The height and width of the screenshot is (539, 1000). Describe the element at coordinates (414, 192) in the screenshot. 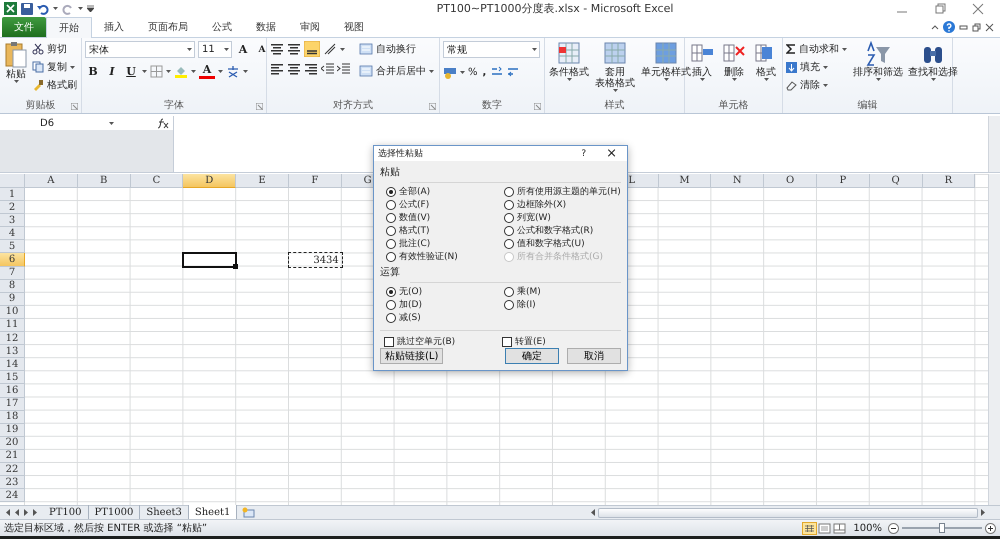

I see `option-label: 全部(A)` at that location.